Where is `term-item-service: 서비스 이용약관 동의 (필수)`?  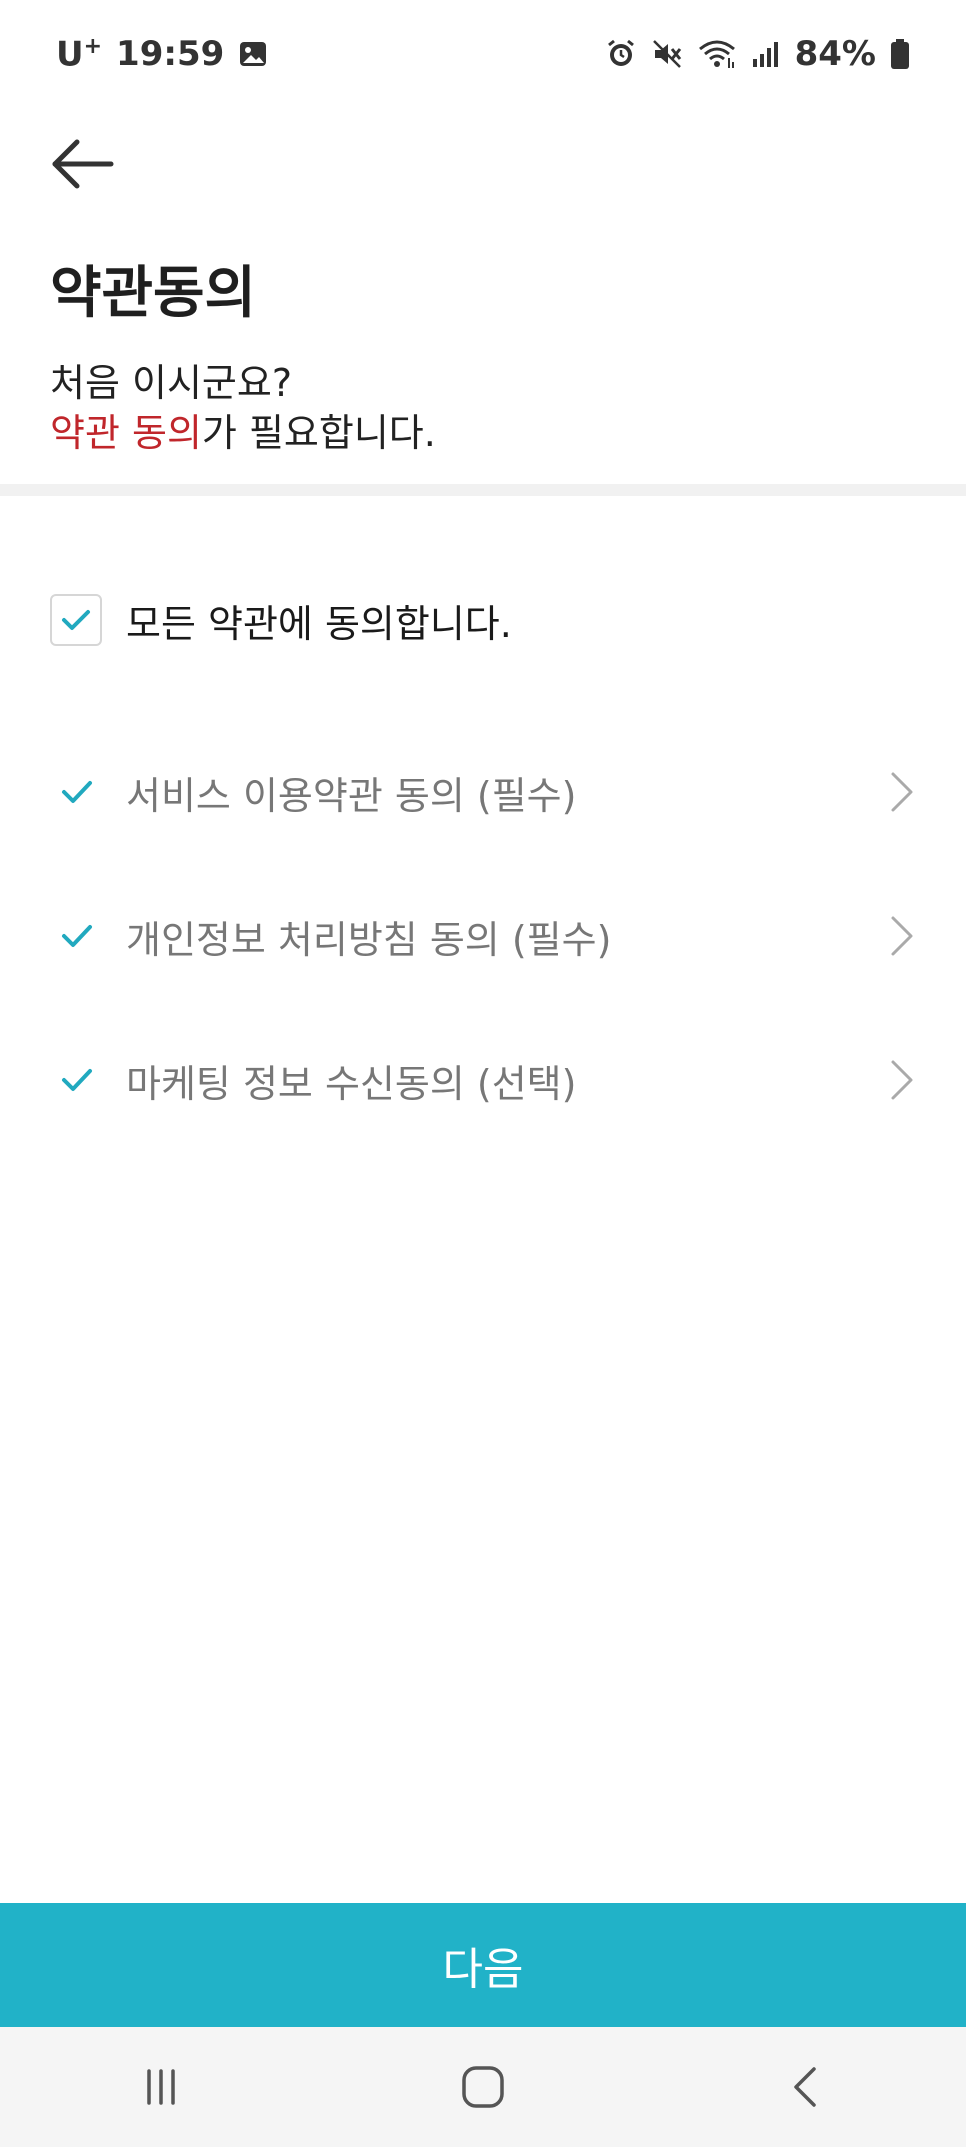
term-item-service: 서비스 이용약관 동의 (필수) is located at coordinates (483, 792).